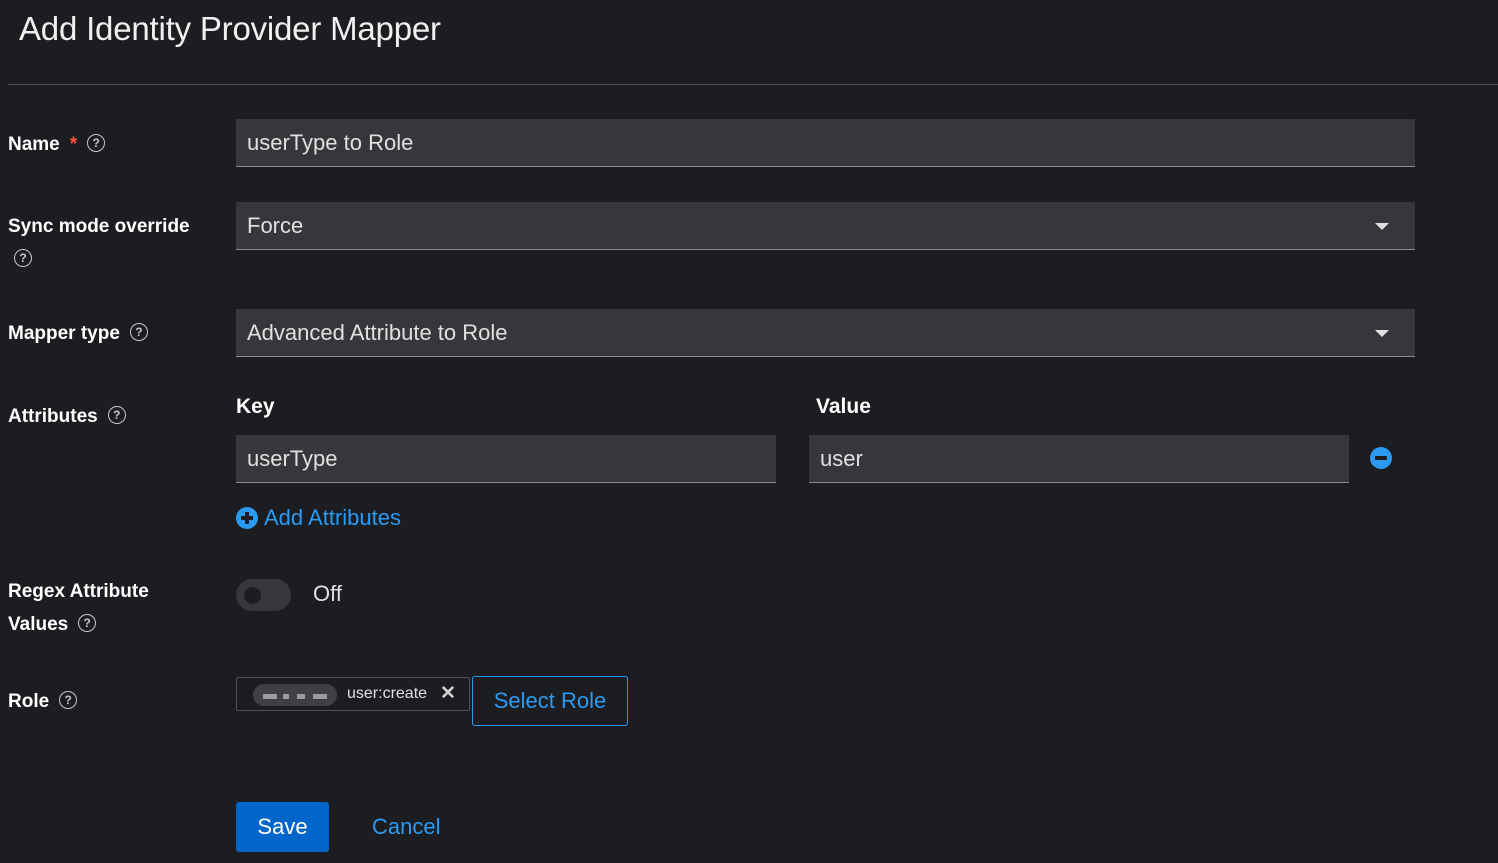 The image size is (1498, 863). I want to click on add-attributes-link: Add Attributes, so click(318, 518).